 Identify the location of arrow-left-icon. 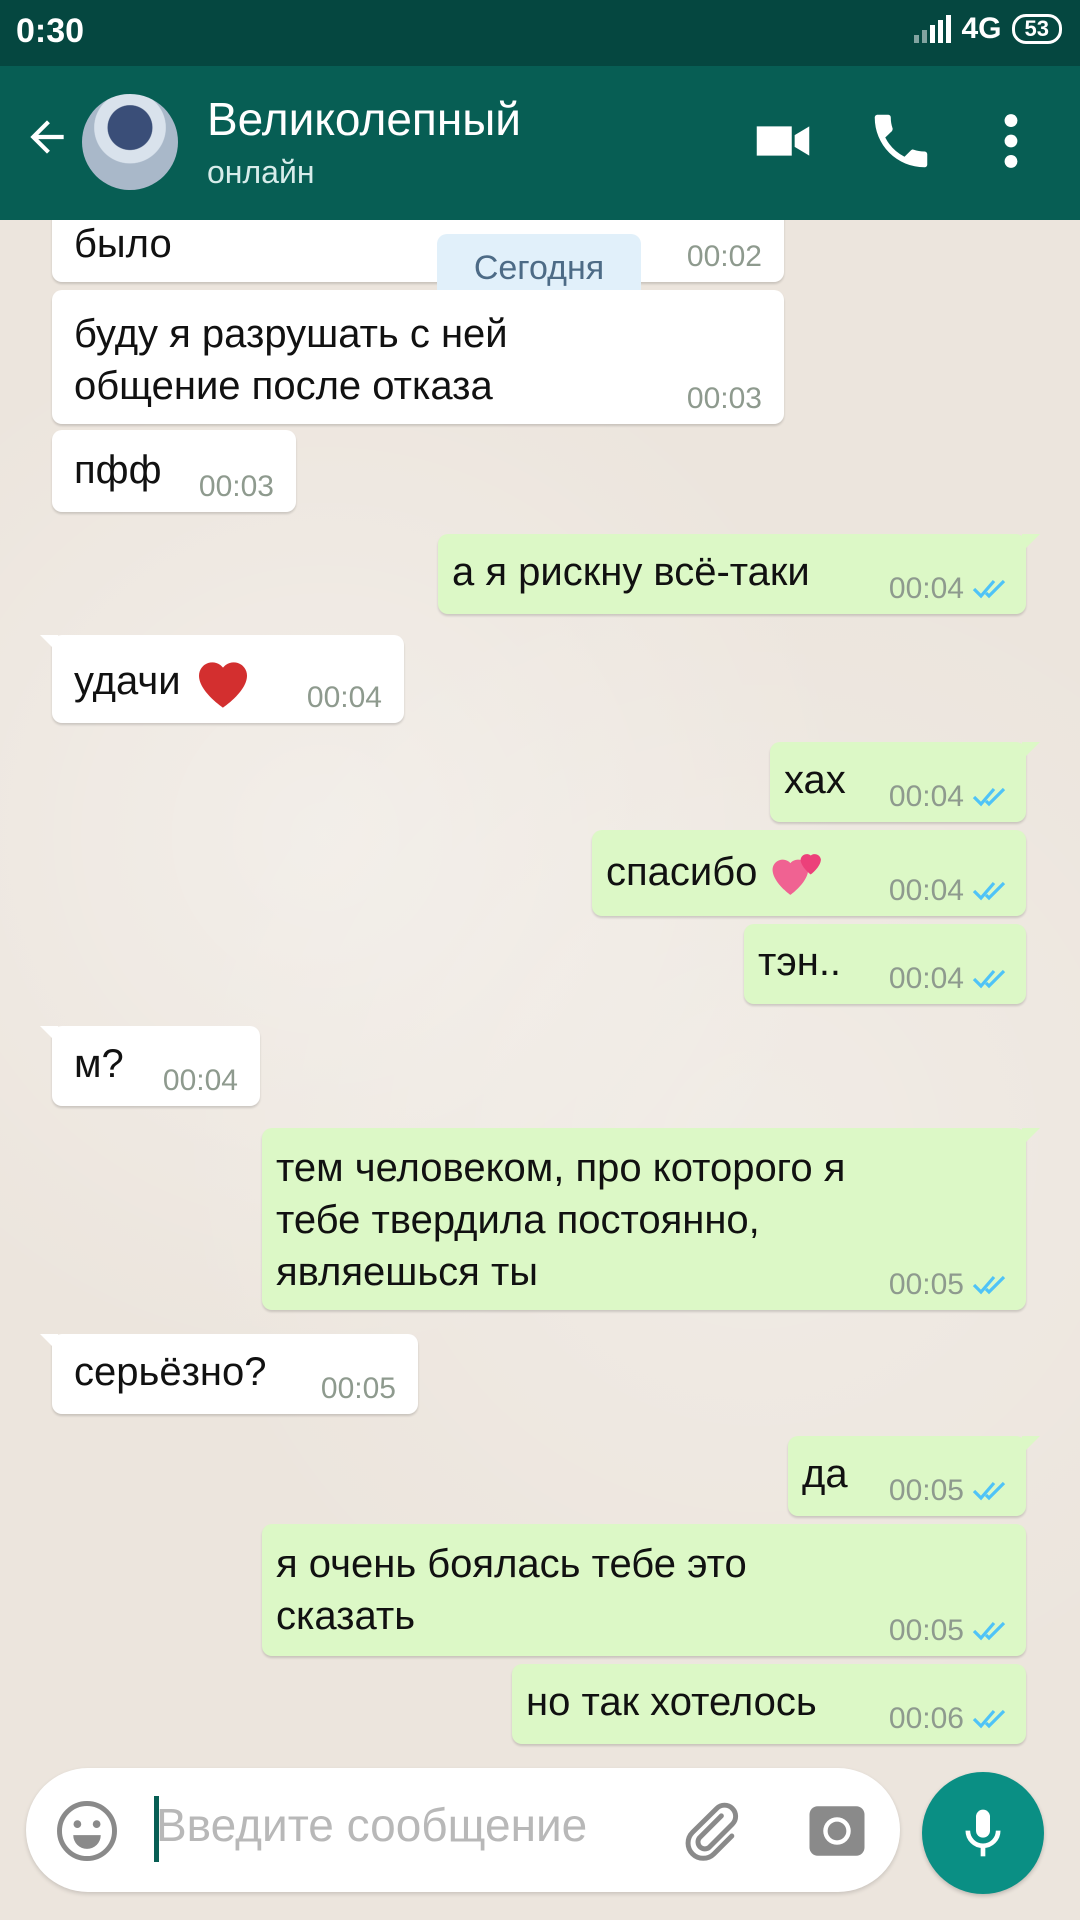
(47, 137).